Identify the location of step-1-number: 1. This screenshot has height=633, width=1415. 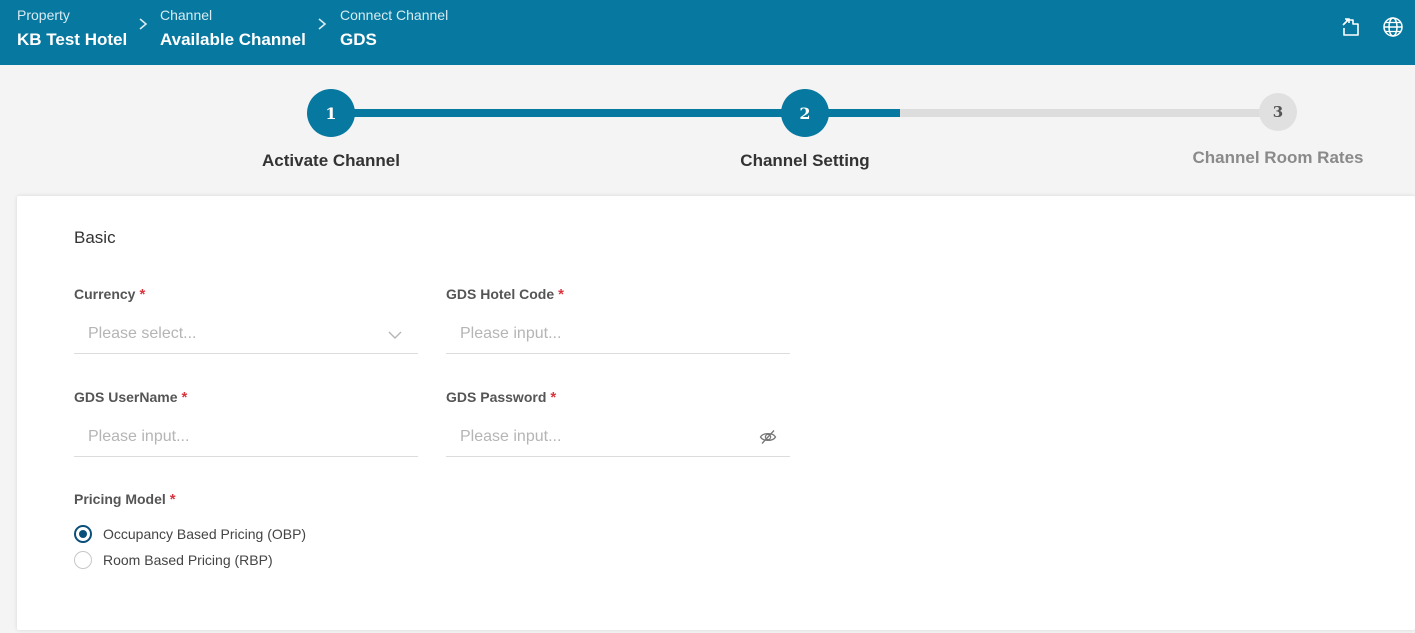
(331, 113).